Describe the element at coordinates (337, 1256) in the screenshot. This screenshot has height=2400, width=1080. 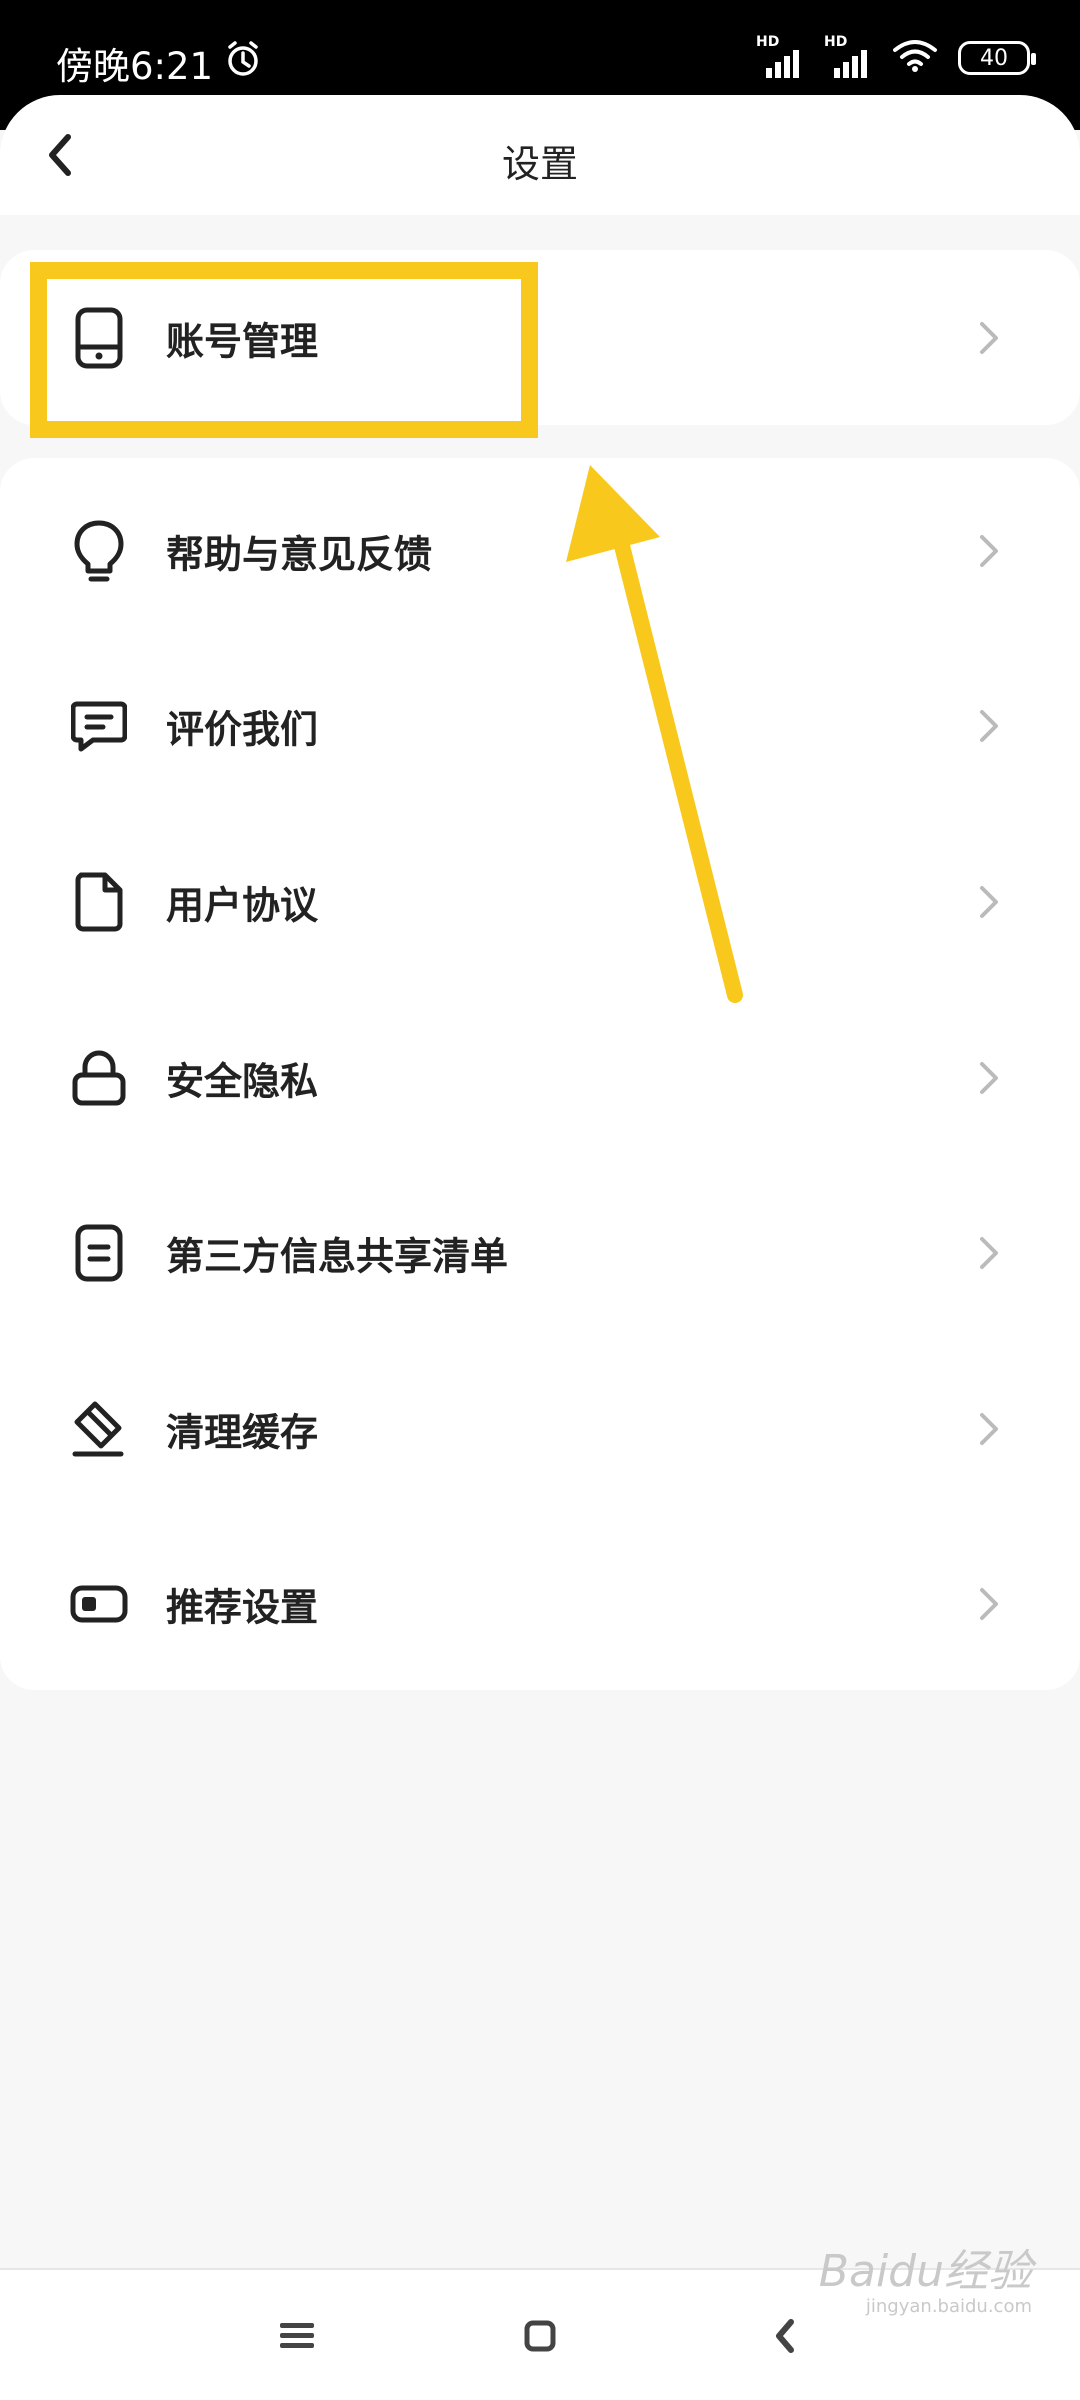
I see `settings-item-label: 第三方信息共享清单` at that location.